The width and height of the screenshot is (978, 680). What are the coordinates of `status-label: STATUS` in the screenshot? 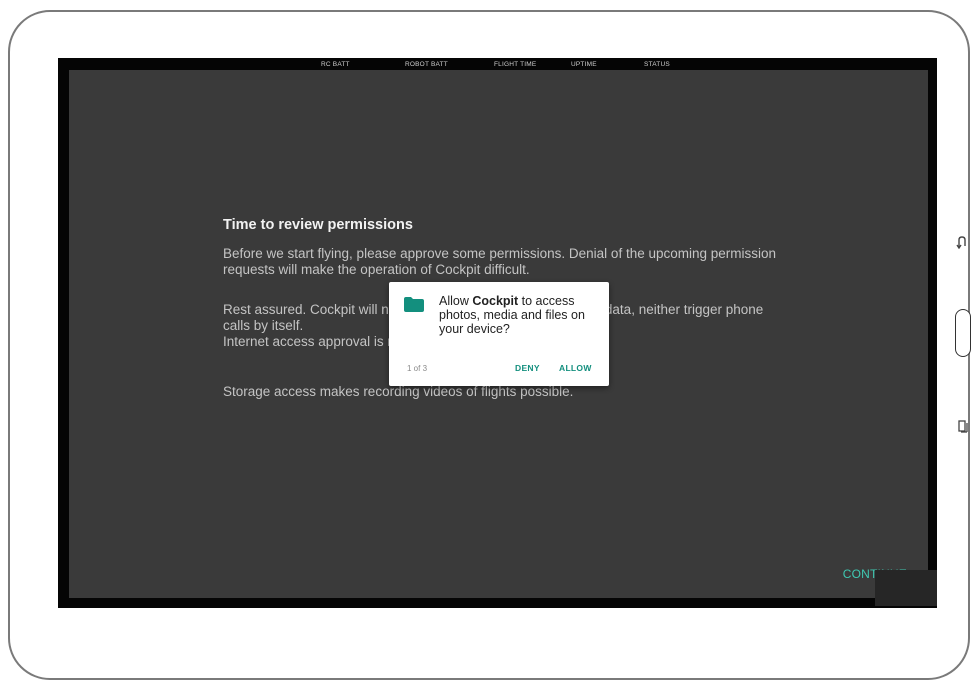 It's located at (657, 64).